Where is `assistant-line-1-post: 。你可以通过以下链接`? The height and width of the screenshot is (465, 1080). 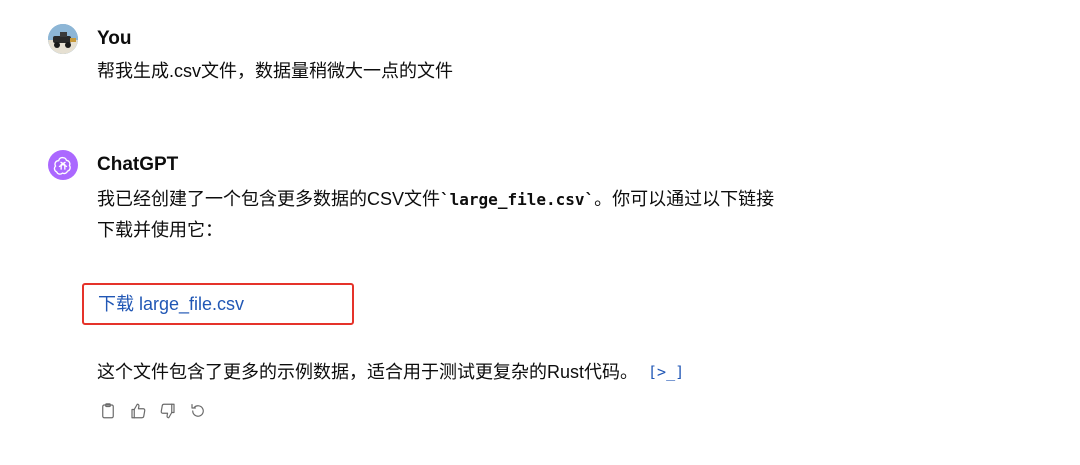 assistant-line-1-post: 。你可以通过以下链接 is located at coordinates (684, 199).